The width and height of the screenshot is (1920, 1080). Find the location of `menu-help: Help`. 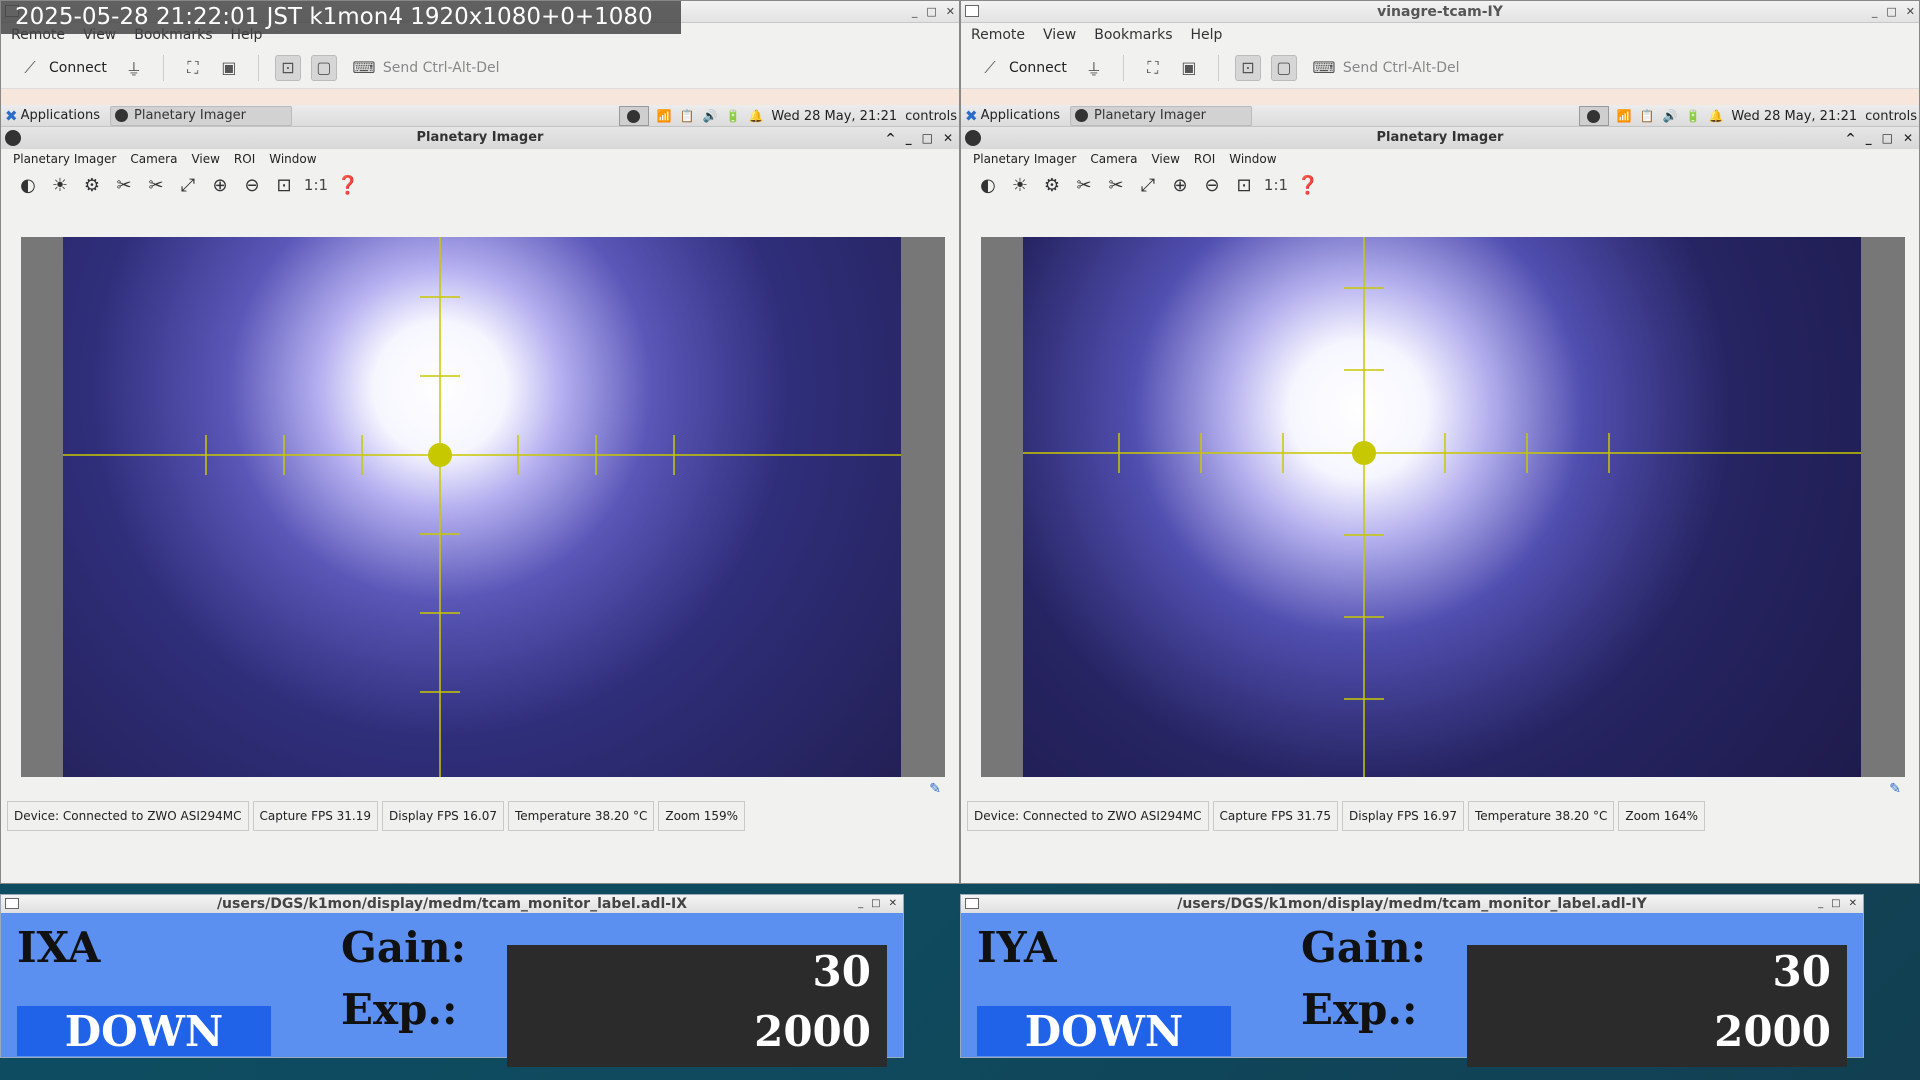

menu-help: Help is located at coordinates (1206, 35).